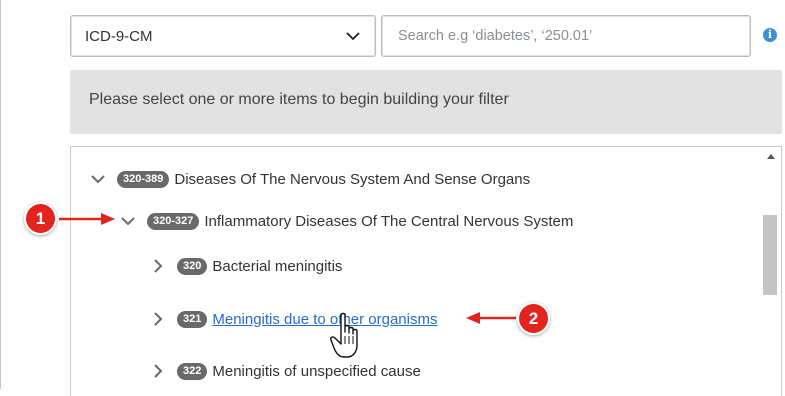 This screenshot has width=785, height=396. What do you see at coordinates (277, 266) in the screenshot?
I see `tree-item-label: Bacterial meningitis` at bounding box center [277, 266].